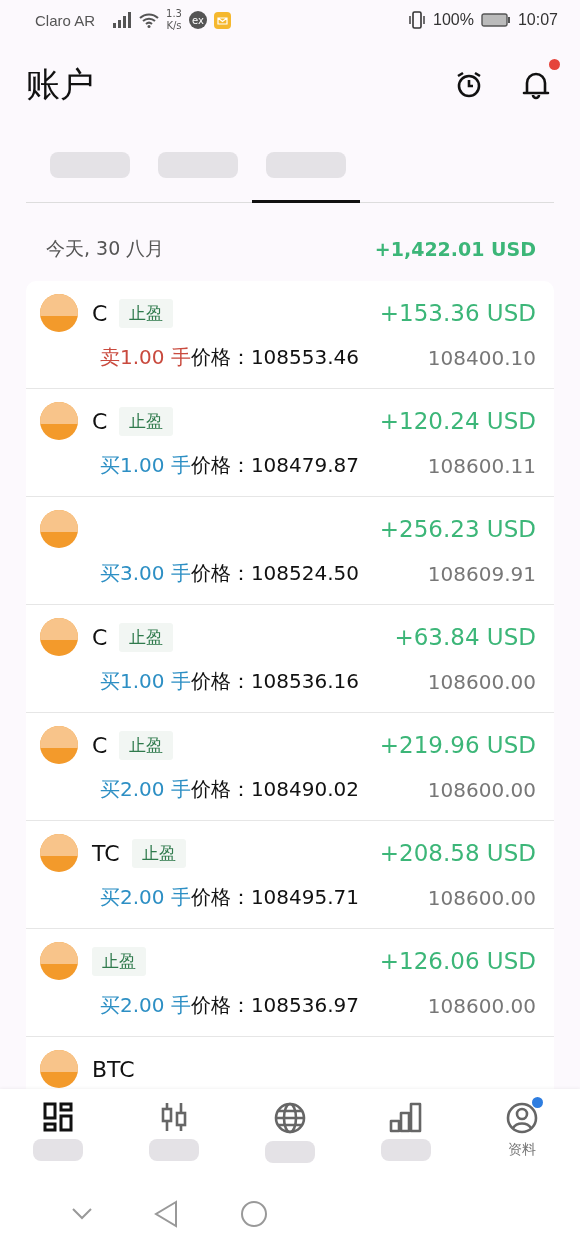 This screenshot has height=1257, width=580. I want to click on open-price: 价格：108490.02, so click(275, 789).